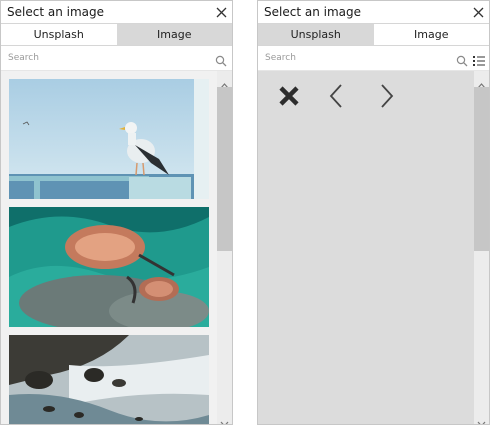  What do you see at coordinates (289, 96) in the screenshot?
I see `close-x-icon` at bounding box center [289, 96].